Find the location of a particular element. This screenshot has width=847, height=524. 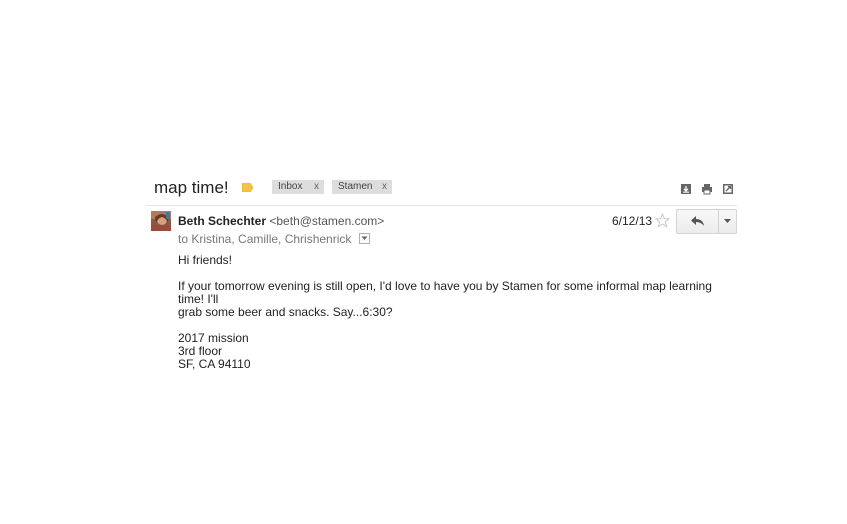

subject-row: map time! Inbox x Stamen x is located at coordinates (446, 189).